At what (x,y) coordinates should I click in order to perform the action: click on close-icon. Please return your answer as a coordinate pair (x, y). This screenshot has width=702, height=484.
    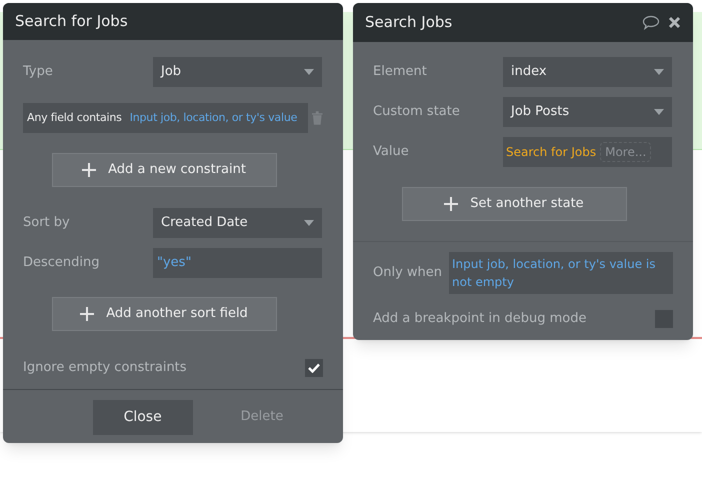
    Looking at the image, I should click on (674, 22).